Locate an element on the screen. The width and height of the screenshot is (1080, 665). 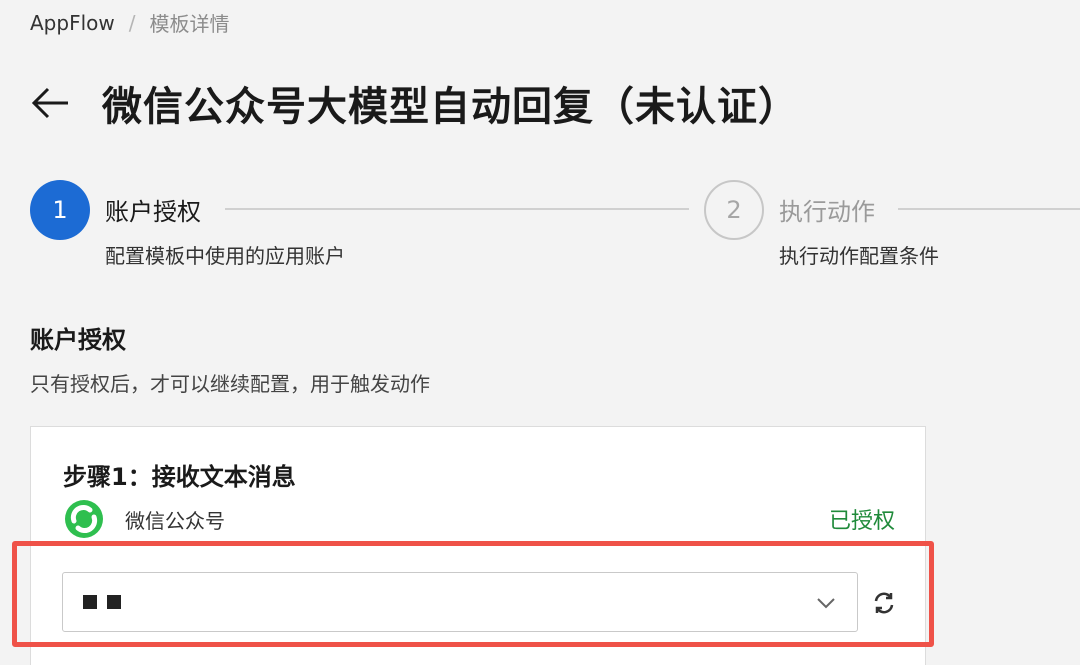
wechat-official-account-logo-icon is located at coordinates (84, 519).